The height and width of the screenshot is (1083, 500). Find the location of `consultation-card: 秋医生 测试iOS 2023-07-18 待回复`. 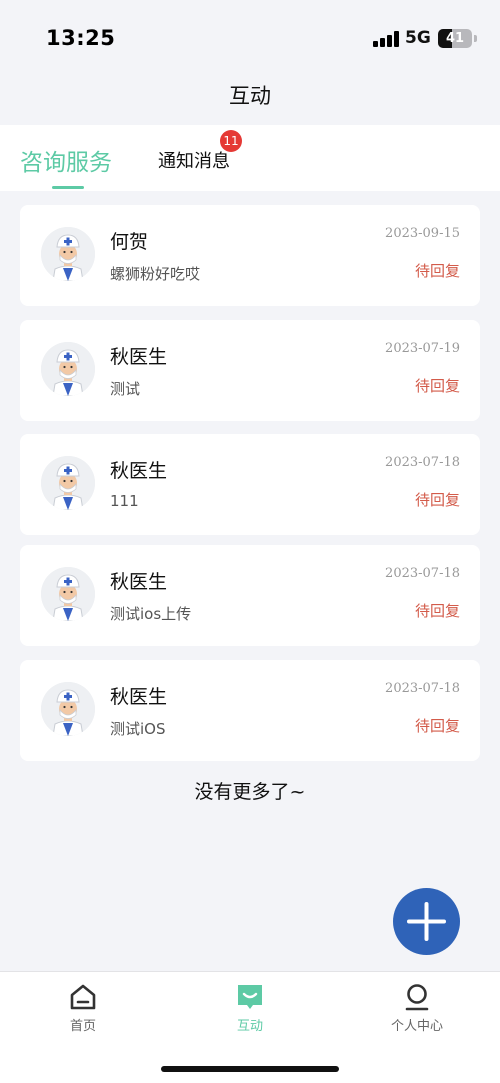

consultation-card: 秋医生 测试iOS 2023-07-18 待回复 is located at coordinates (250, 710).